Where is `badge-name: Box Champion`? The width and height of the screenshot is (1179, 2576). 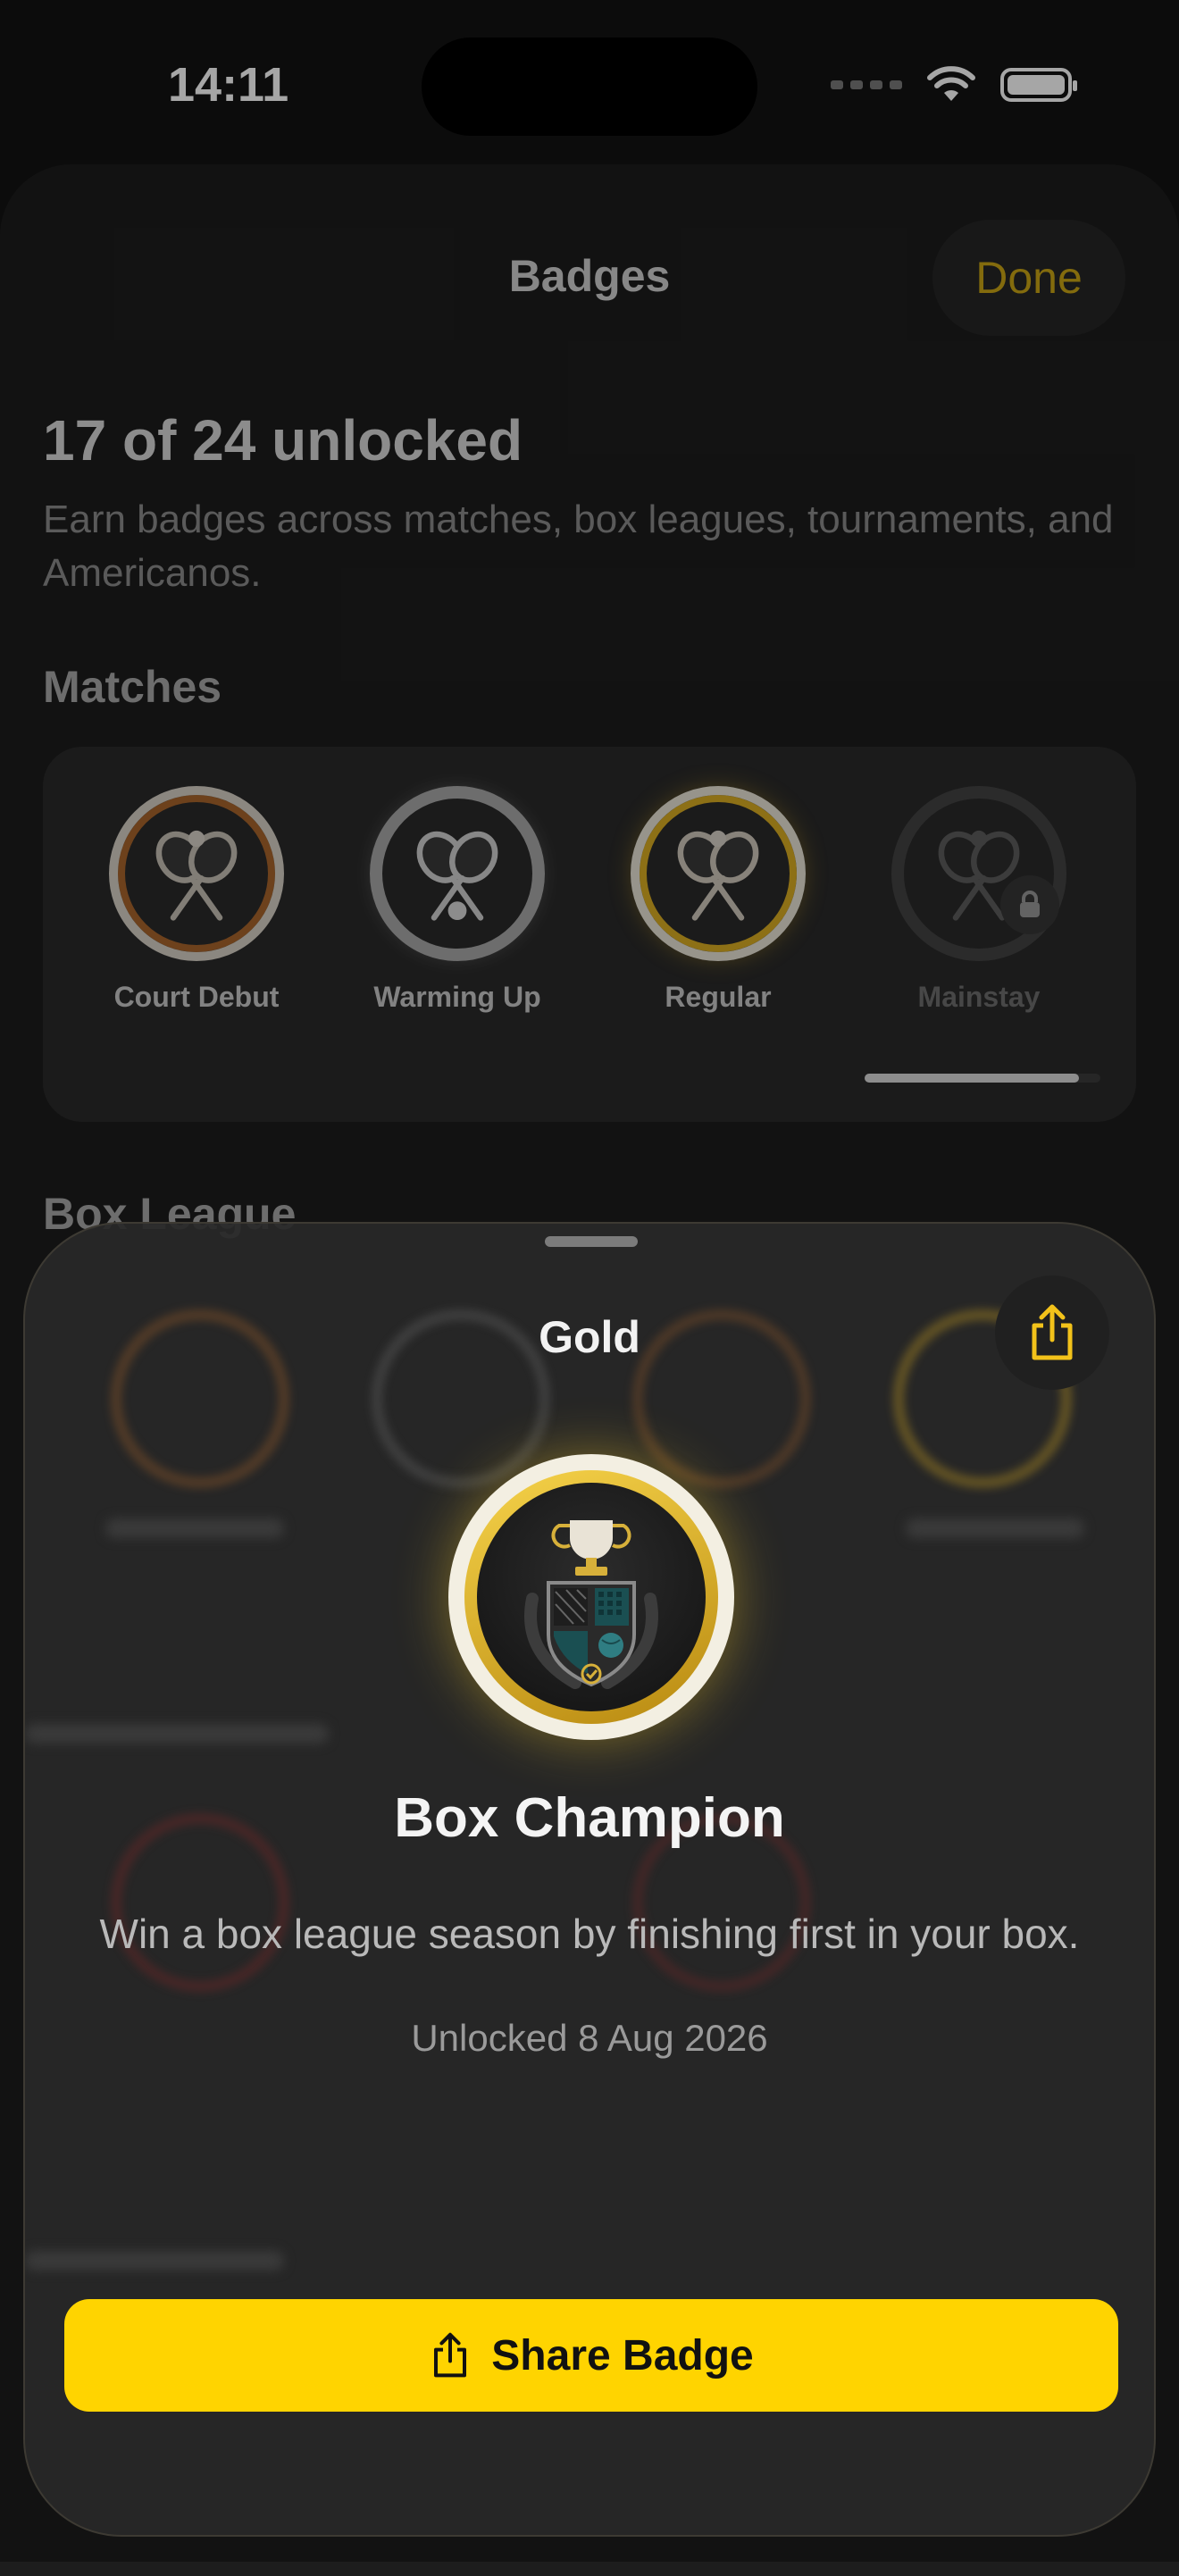
badge-name: Box Champion is located at coordinates (589, 1818).